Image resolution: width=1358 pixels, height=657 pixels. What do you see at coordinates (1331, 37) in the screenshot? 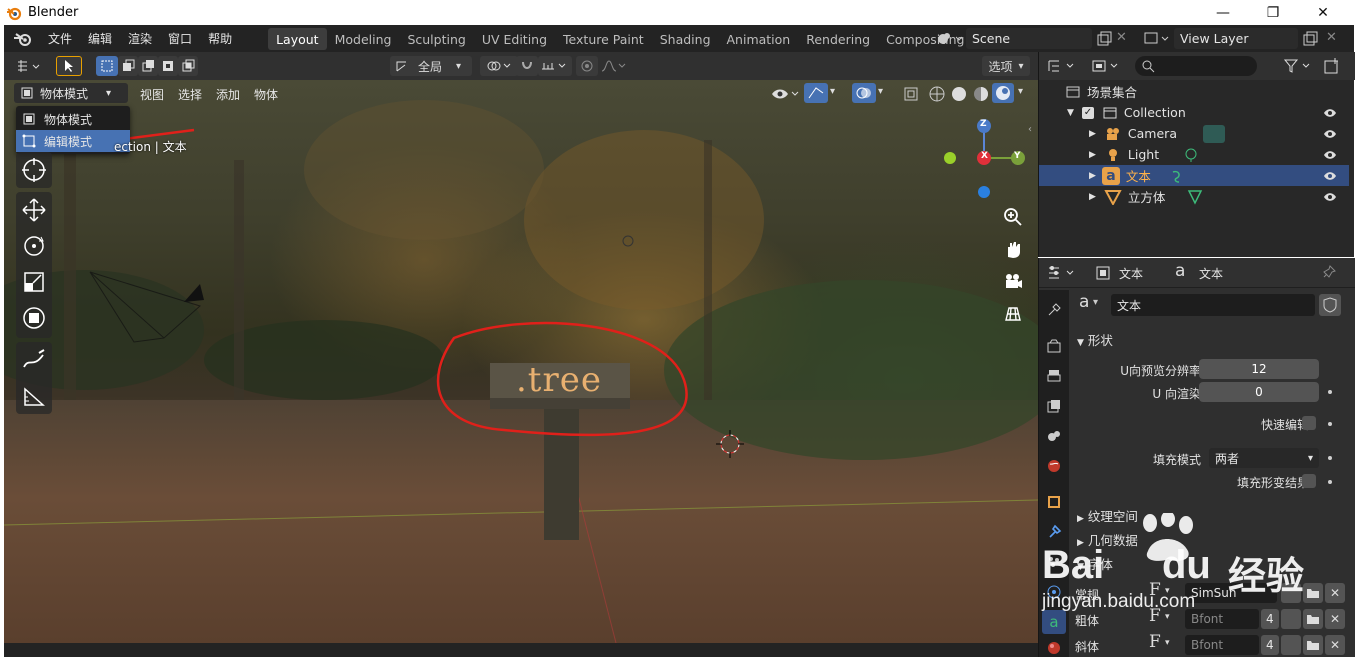
I see `delete-view-layer-icon: ✕` at bounding box center [1331, 37].